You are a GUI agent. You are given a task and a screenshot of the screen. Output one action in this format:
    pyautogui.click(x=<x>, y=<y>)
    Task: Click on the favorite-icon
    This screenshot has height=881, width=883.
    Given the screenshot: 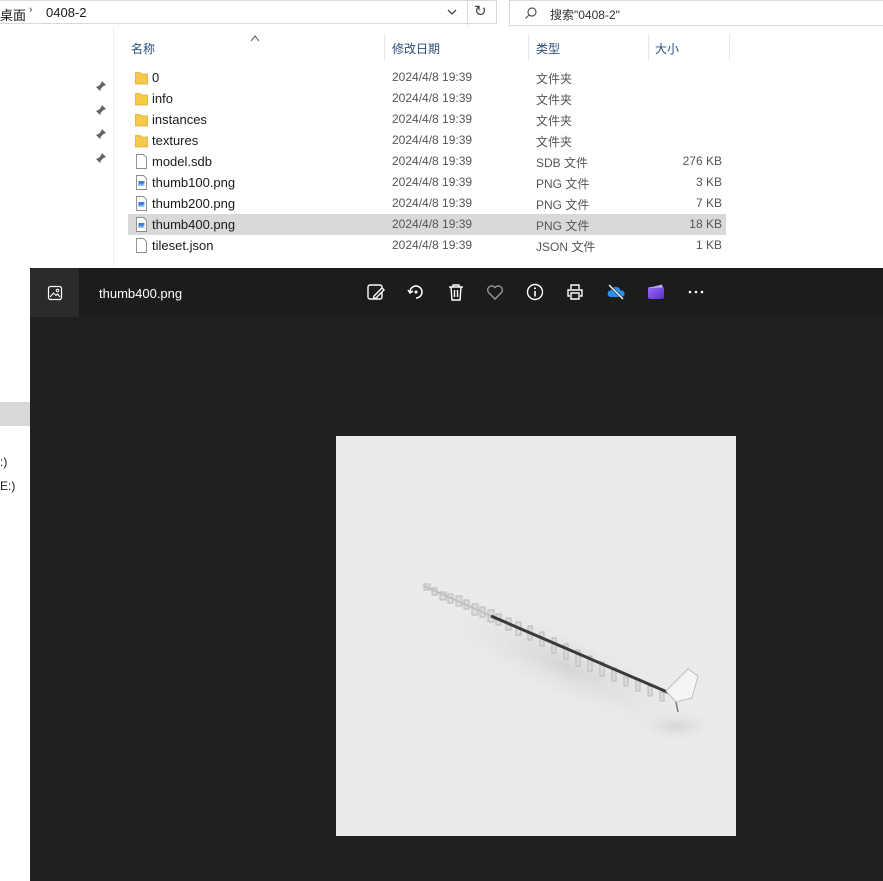 What is the action you would take?
    pyautogui.click(x=495, y=292)
    